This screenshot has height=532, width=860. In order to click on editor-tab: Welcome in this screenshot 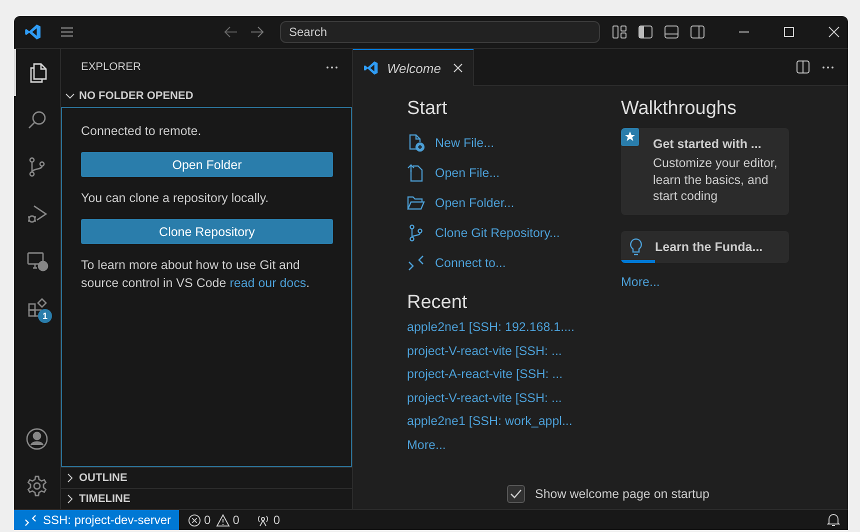, I will do `click(413, 67)`.